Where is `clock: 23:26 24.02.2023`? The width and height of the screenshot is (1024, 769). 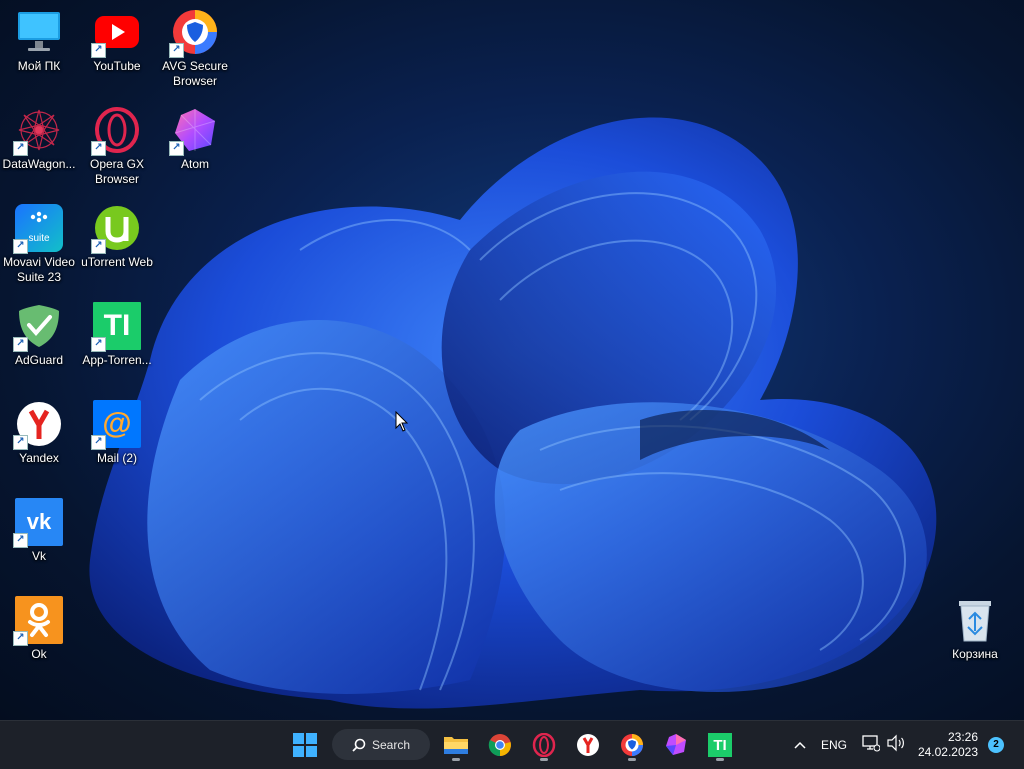
clock: 23:26 24.02.2023 is located at coordinates (946, 745).